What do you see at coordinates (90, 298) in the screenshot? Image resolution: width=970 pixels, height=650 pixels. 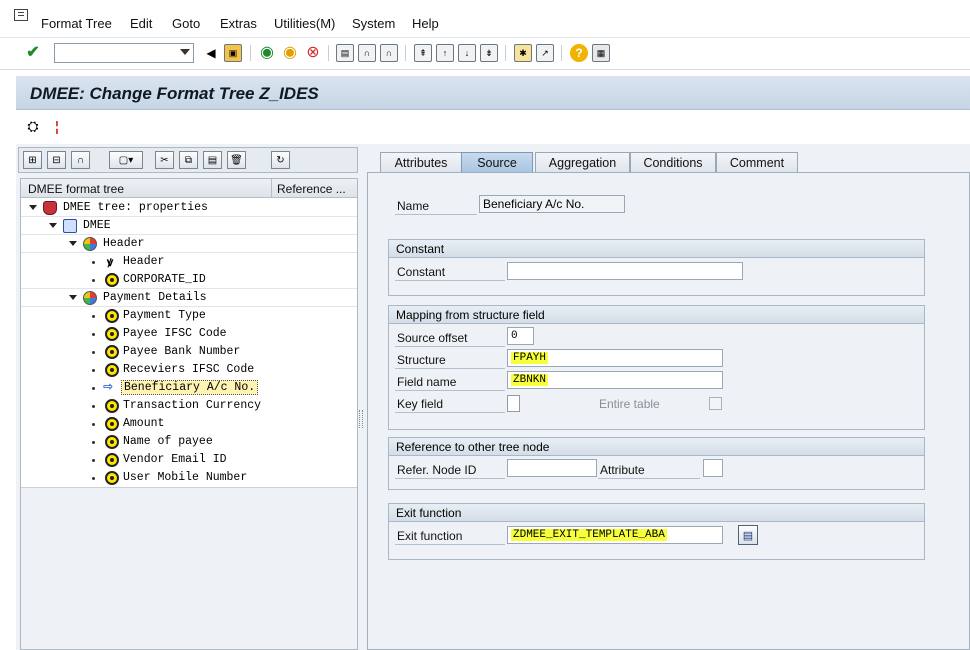 I see `segment-icon` at bounding box center [90, 298].